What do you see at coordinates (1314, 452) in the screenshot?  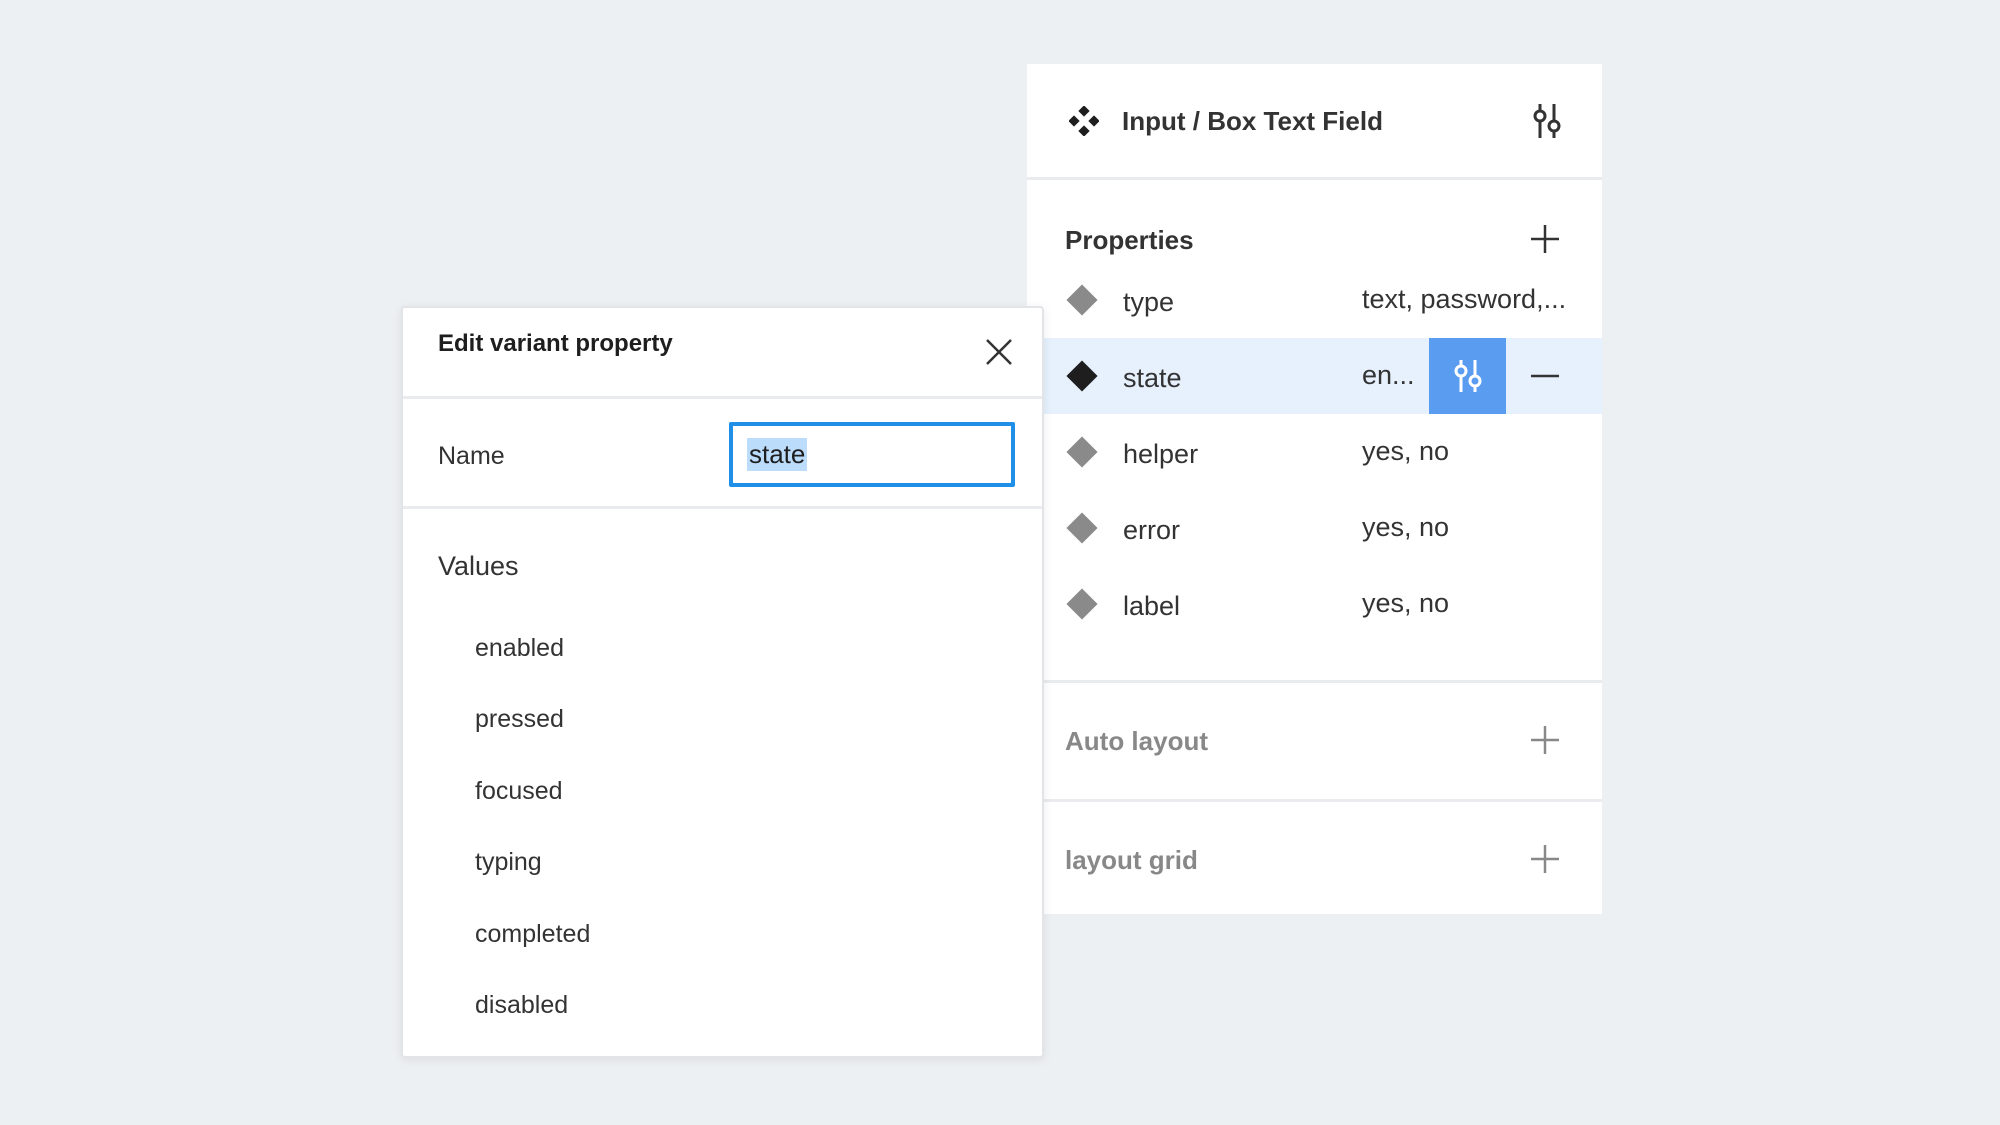 I see `property-row-helper: helper yes, no` at bounding box center [1314, 452].